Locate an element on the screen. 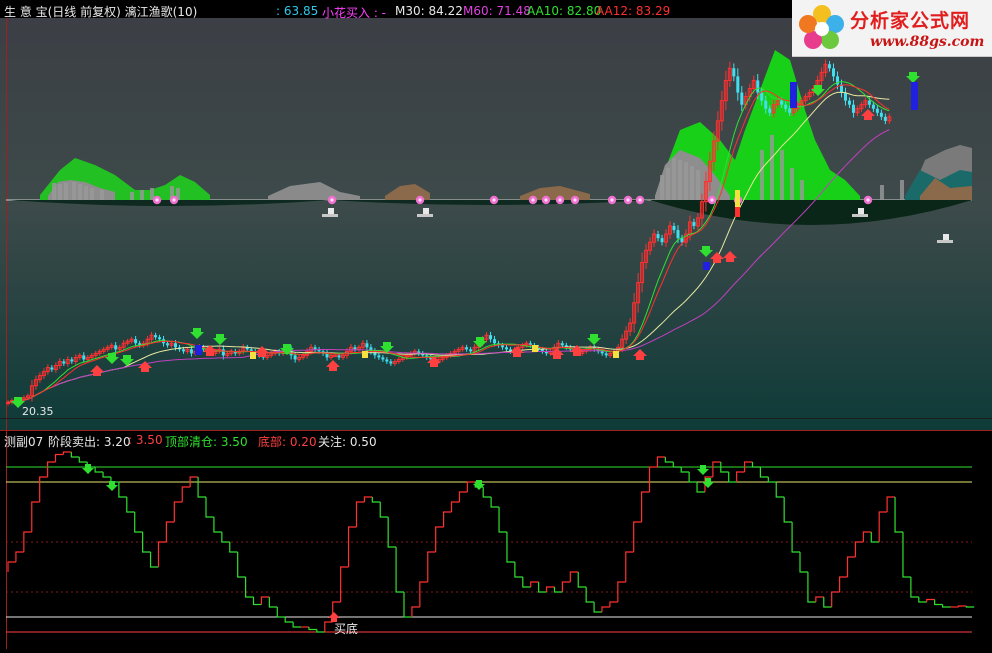  ma-m60: M60: 71.48 is located at coordinates (497, 11).